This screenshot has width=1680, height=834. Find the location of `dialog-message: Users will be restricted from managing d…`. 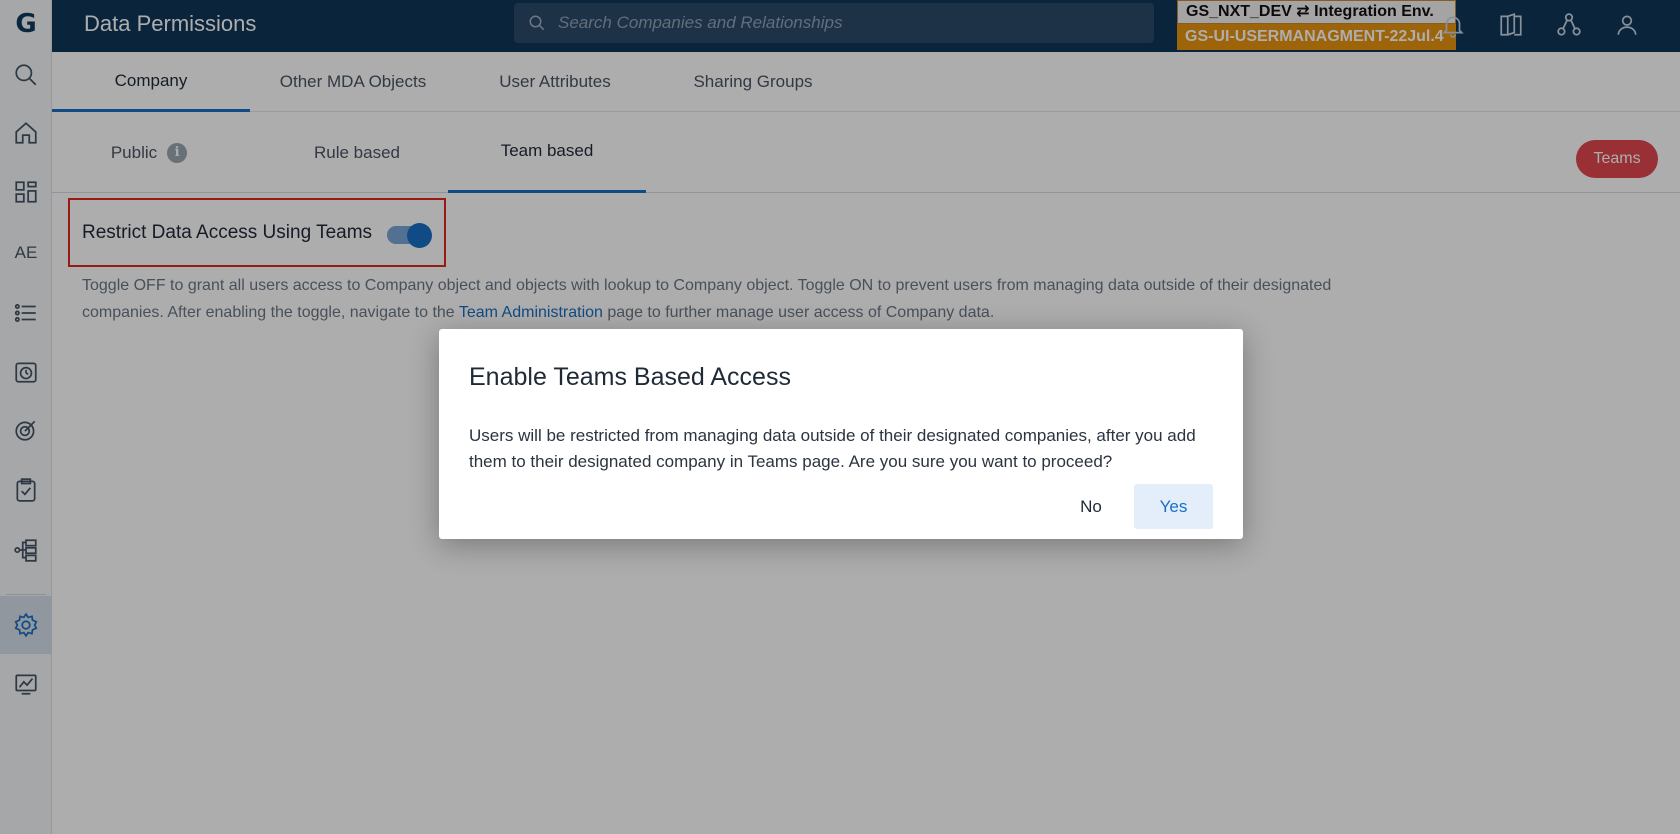

dialog-message: Users will be restricted from managing d… is located at coordinates (832, 448).